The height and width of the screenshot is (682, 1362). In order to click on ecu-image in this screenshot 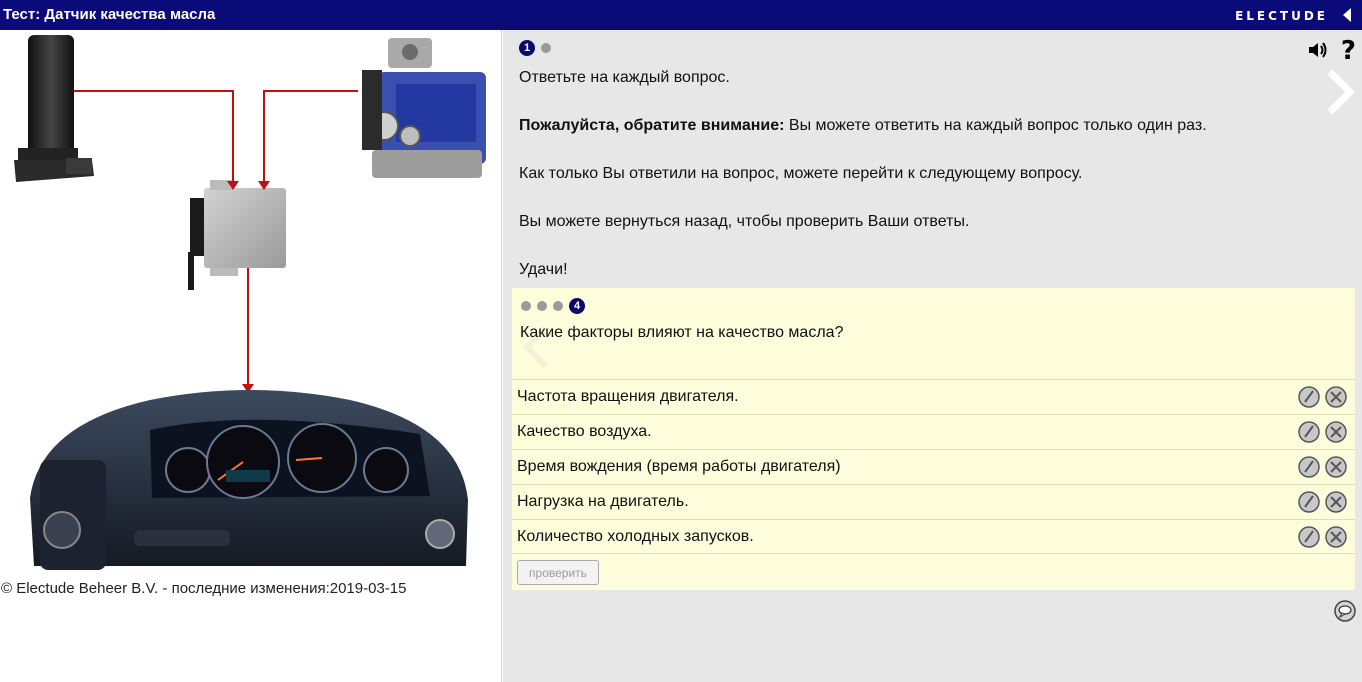, I will do `click(237, 235)`.